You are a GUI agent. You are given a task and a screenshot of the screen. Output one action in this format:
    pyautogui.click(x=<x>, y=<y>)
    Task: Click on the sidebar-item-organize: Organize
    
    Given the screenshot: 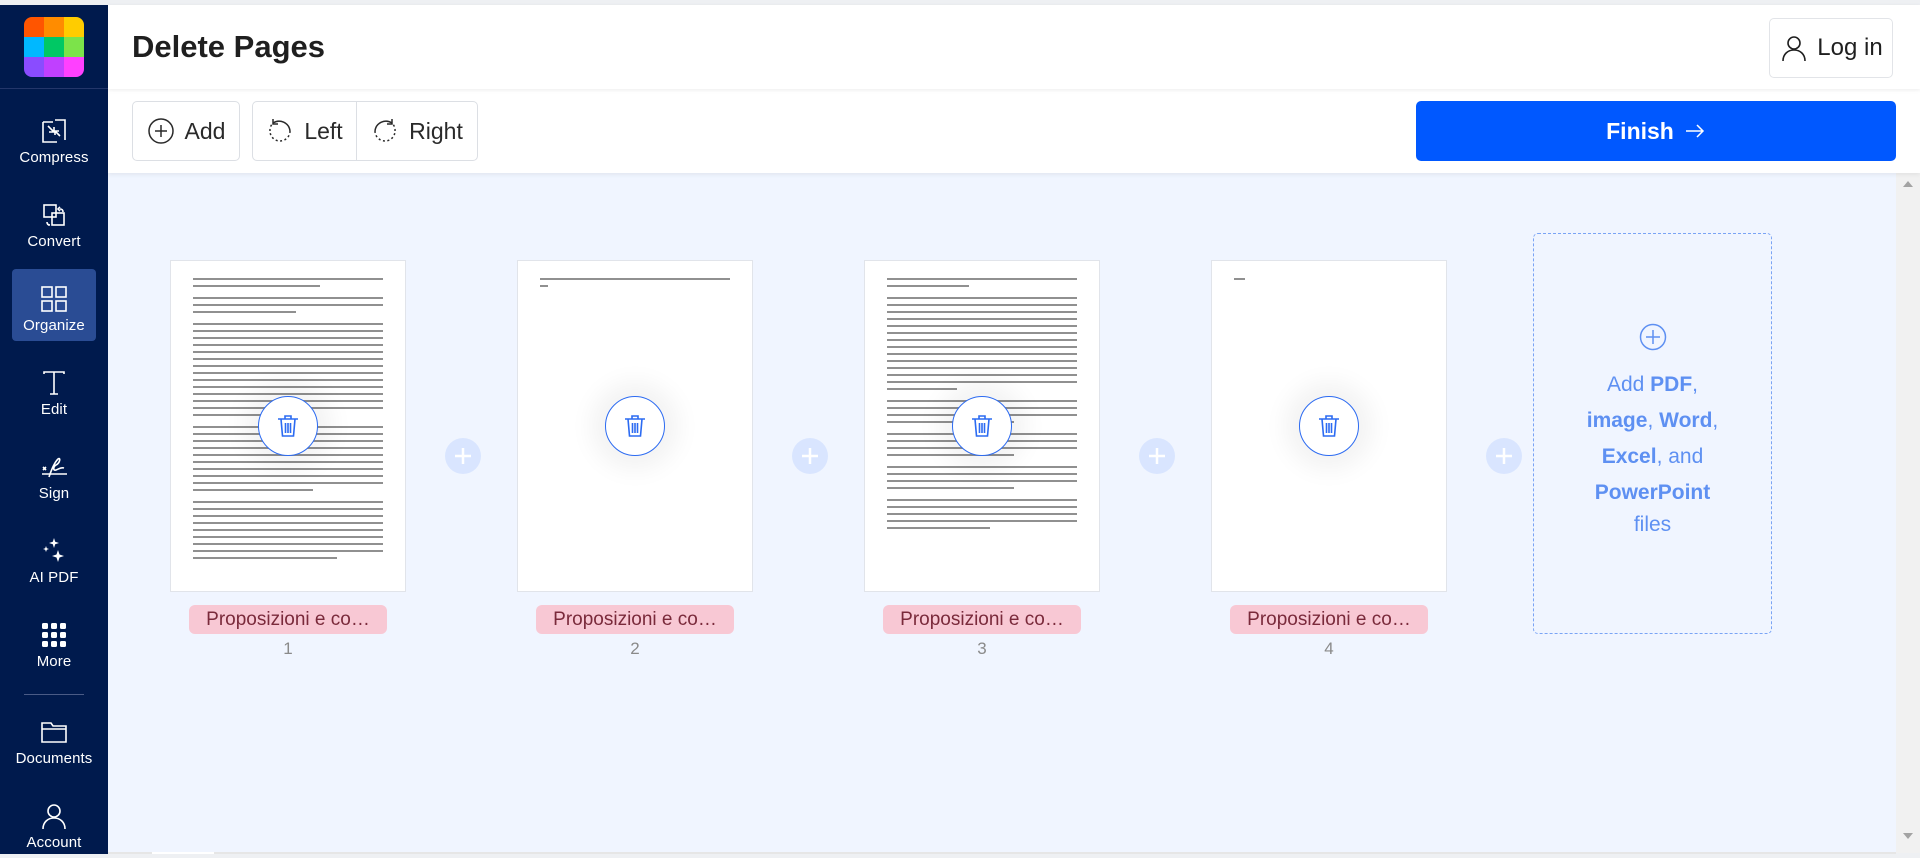 What is the action you would take?
    pyautogui.click(x=54, y=305)
    